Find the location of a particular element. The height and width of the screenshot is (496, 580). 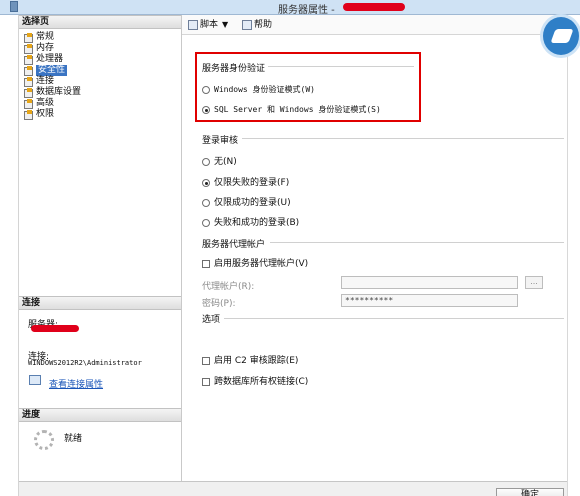

password-label: 密码(P): is located at coordinates (219, 304).